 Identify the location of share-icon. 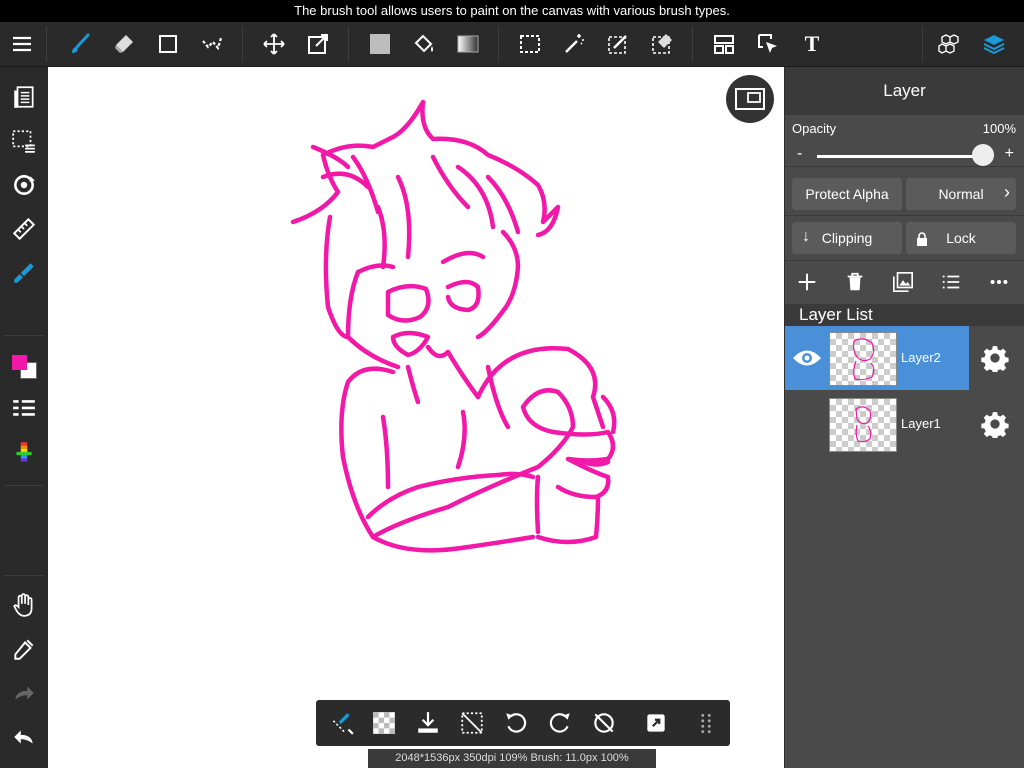
(656, 723).